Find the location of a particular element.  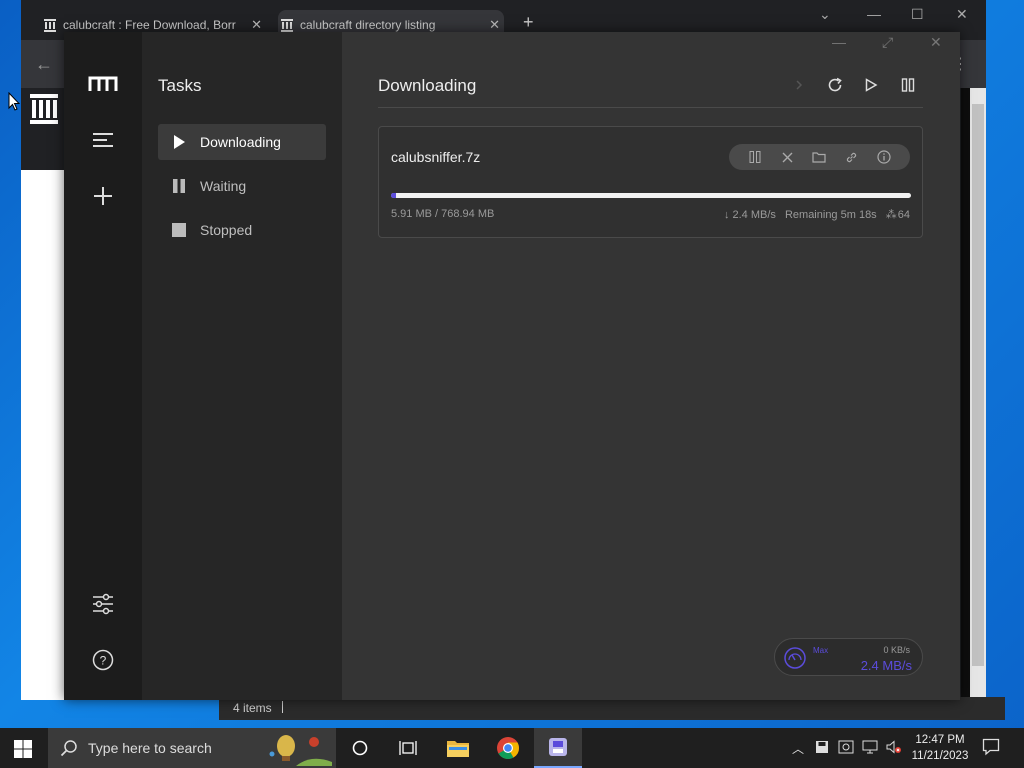

refresh-button is located at coordinates (835, 85).